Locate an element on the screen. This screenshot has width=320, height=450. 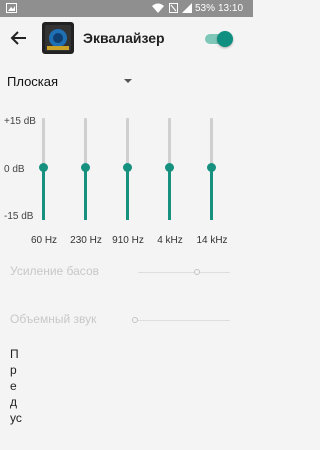
band-freq-label: 14 kHz is located at coordinates (212, 240).